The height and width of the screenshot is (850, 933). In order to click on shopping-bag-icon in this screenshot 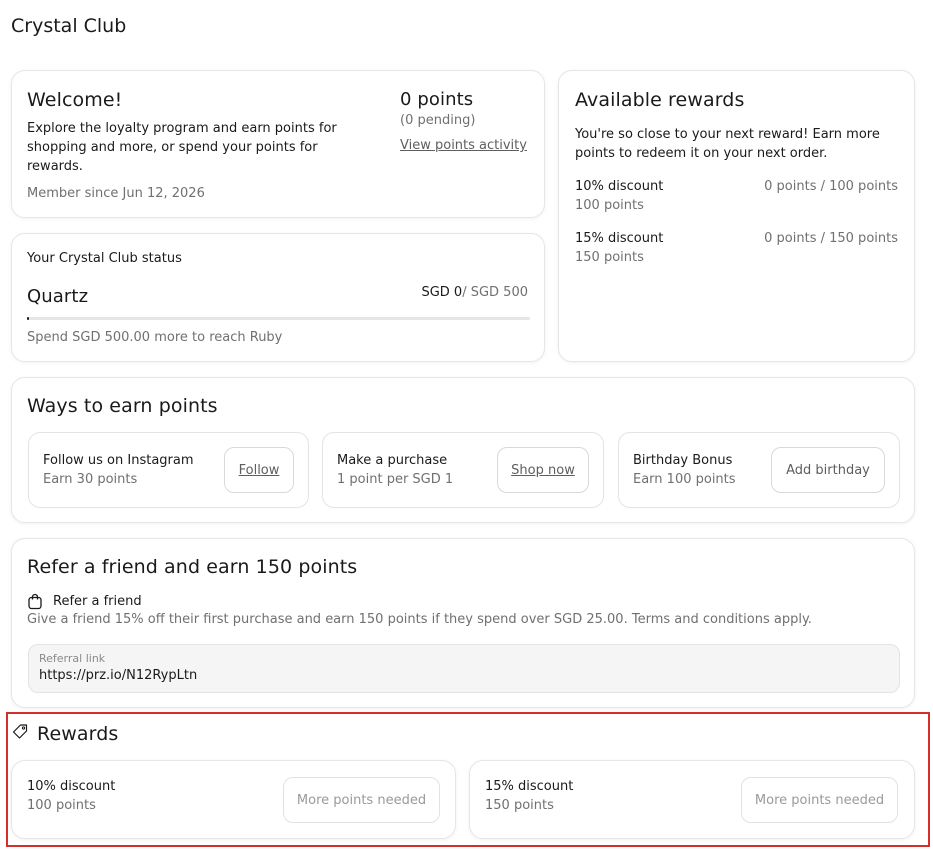, I will do `click(35, 601)`.